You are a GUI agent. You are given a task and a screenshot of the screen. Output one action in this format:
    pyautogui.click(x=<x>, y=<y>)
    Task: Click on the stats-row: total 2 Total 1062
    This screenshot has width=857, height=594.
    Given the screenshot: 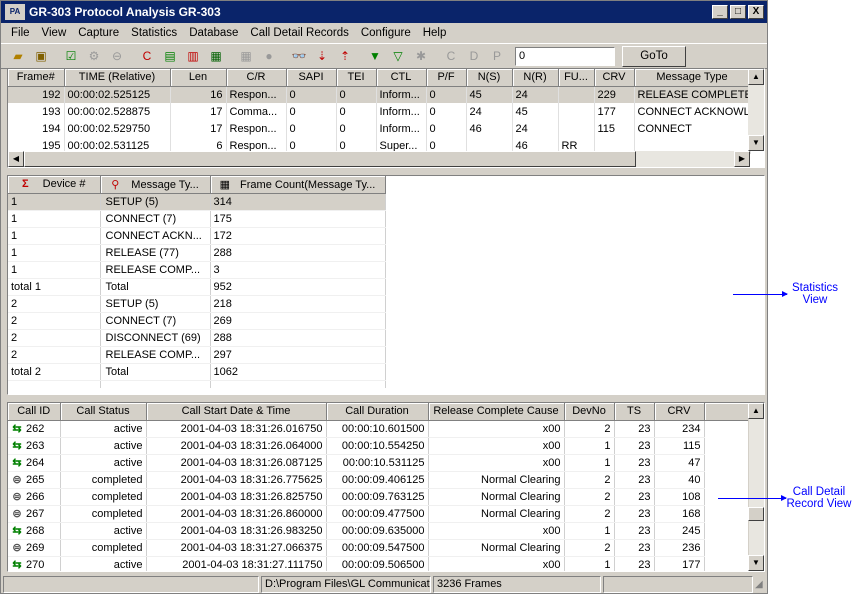 What is the action you would take?
    pyautogui.click(x=197, y=372)
    